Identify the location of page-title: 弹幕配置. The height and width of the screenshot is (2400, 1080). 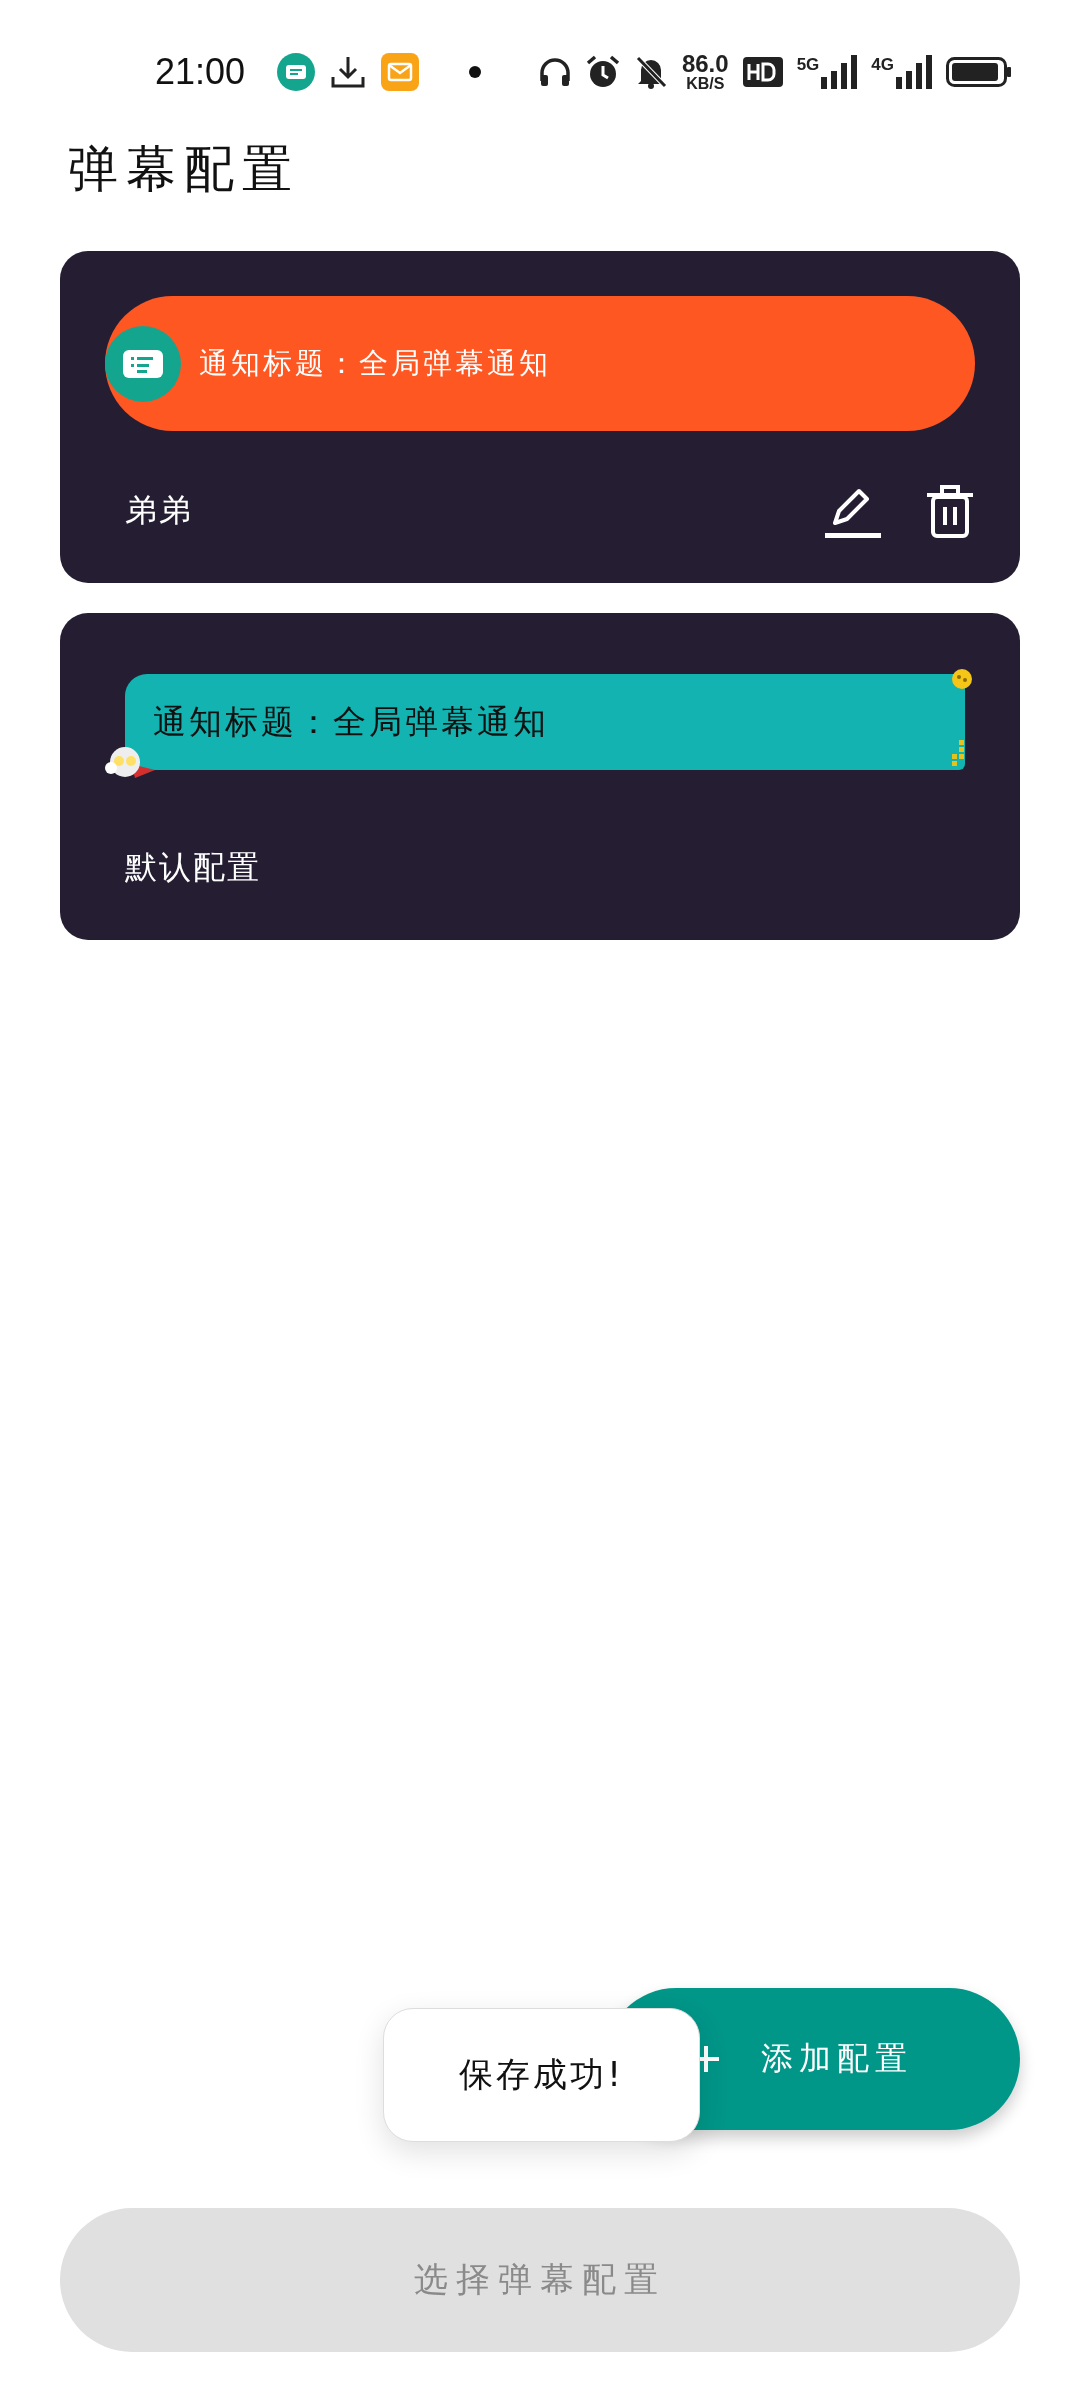
(184, 169).